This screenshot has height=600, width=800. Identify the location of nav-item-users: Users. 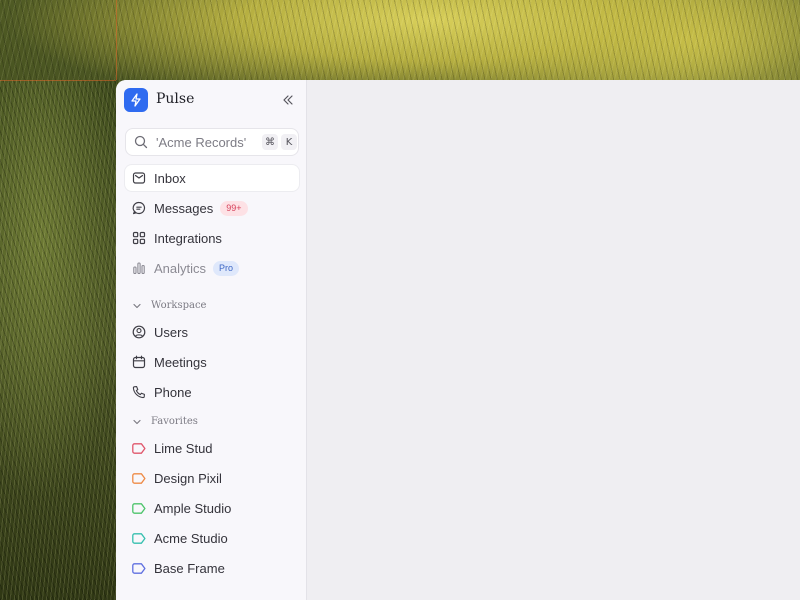
(212, 332).